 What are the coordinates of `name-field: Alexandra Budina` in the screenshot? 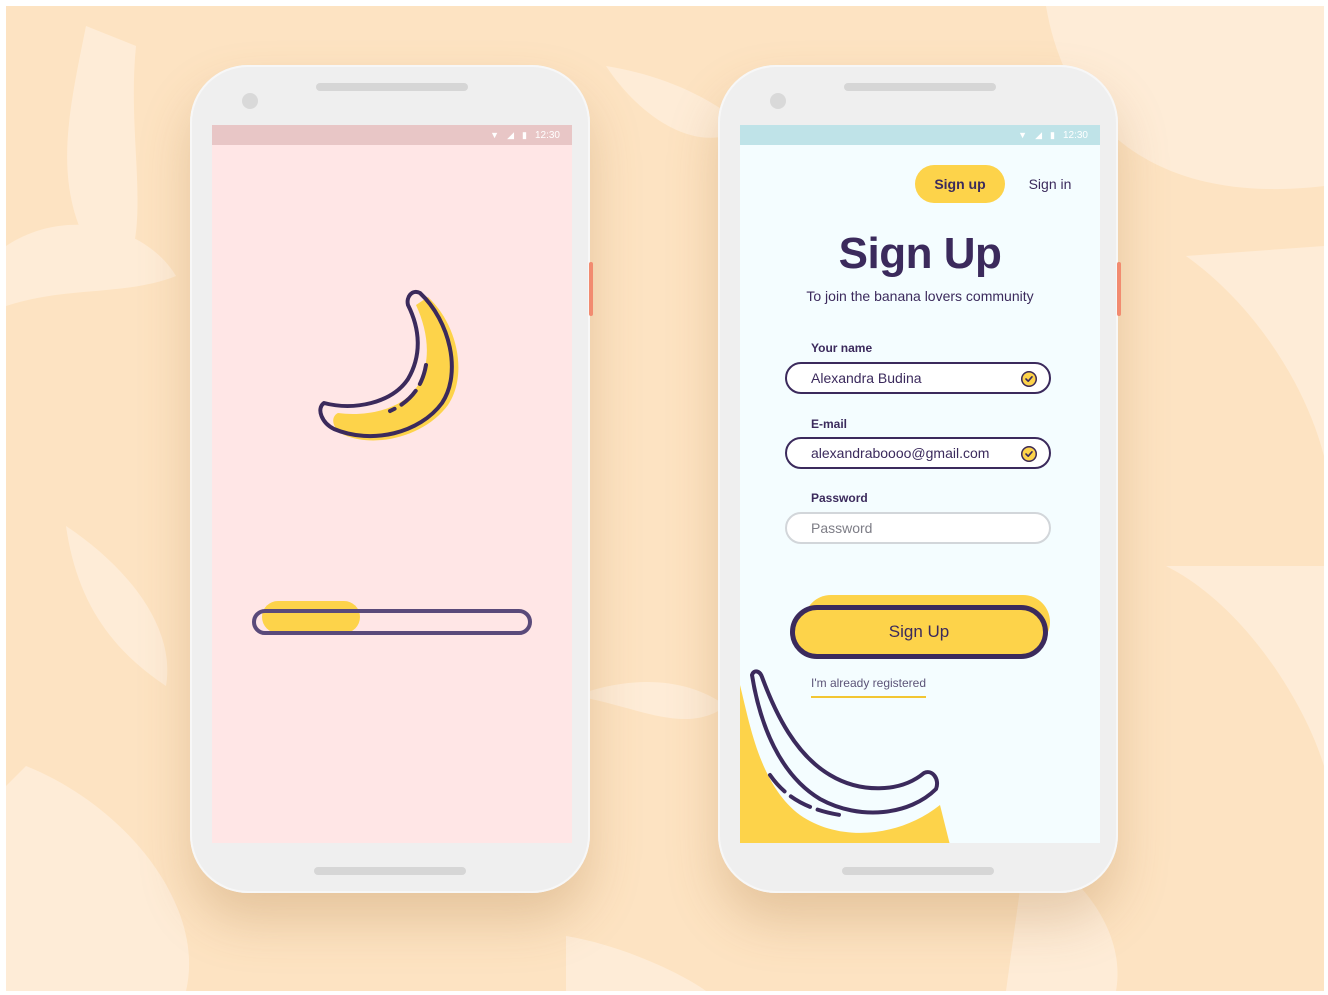 It's located at (918, 378).